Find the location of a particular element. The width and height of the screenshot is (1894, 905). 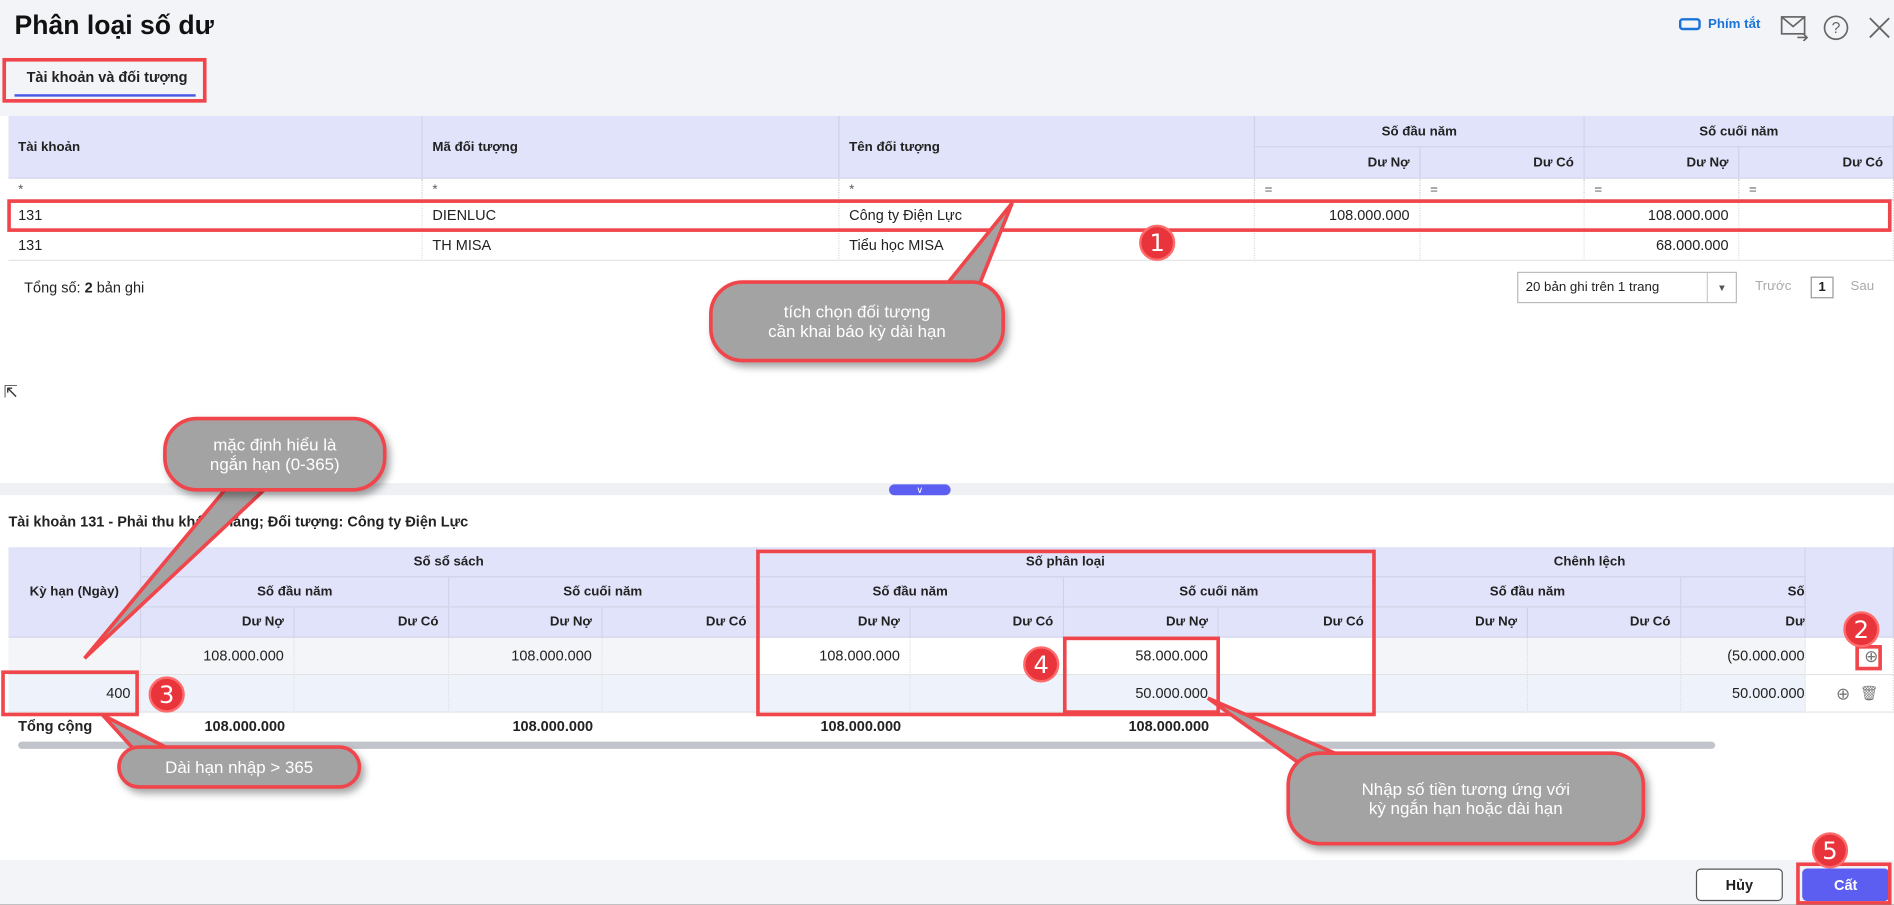

callout-long: Dài hạn nhập > 365 is located at coordinates (239, 767).